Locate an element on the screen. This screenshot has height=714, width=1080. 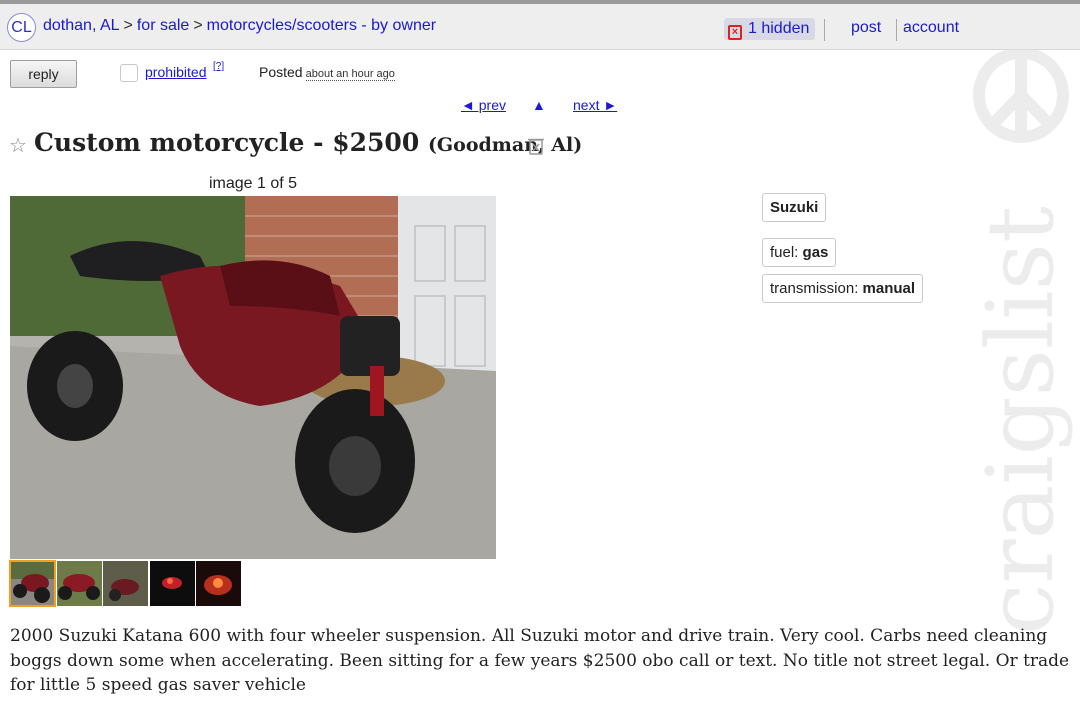
craigslist-watermark: craigslist is located at coordinates (1020, 342).